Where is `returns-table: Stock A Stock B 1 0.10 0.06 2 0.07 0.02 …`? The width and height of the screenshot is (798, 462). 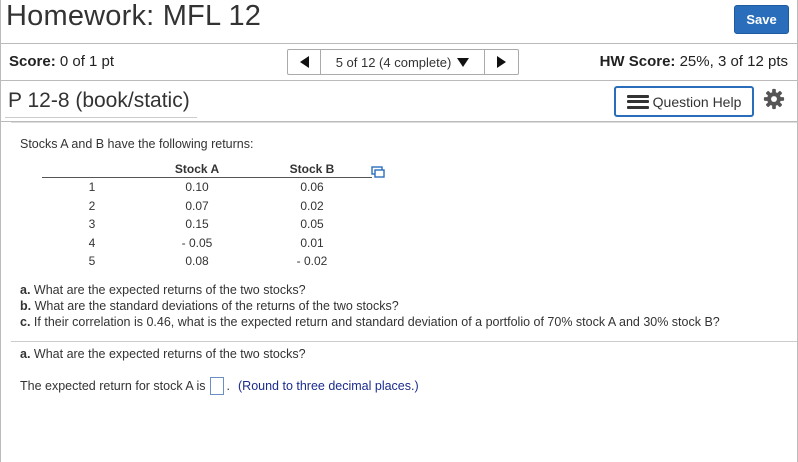
returns-table: Stock A Stock B 1 0.10 0.06 2 0.07 0.02 … is located at coordinates (207, 215).